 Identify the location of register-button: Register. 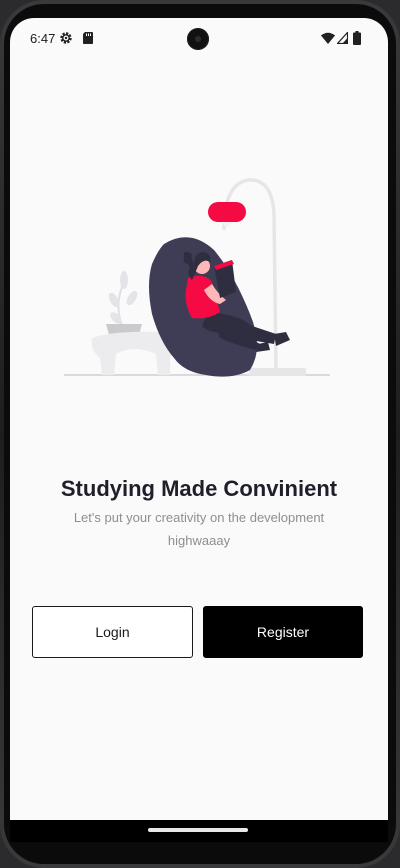
(283, 632).